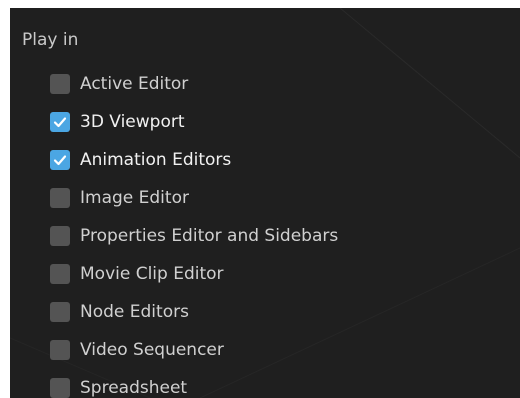  Describe the element at coordinates (156, 160) in the screenshot. I see `option-label: Animation Editors` at that location.